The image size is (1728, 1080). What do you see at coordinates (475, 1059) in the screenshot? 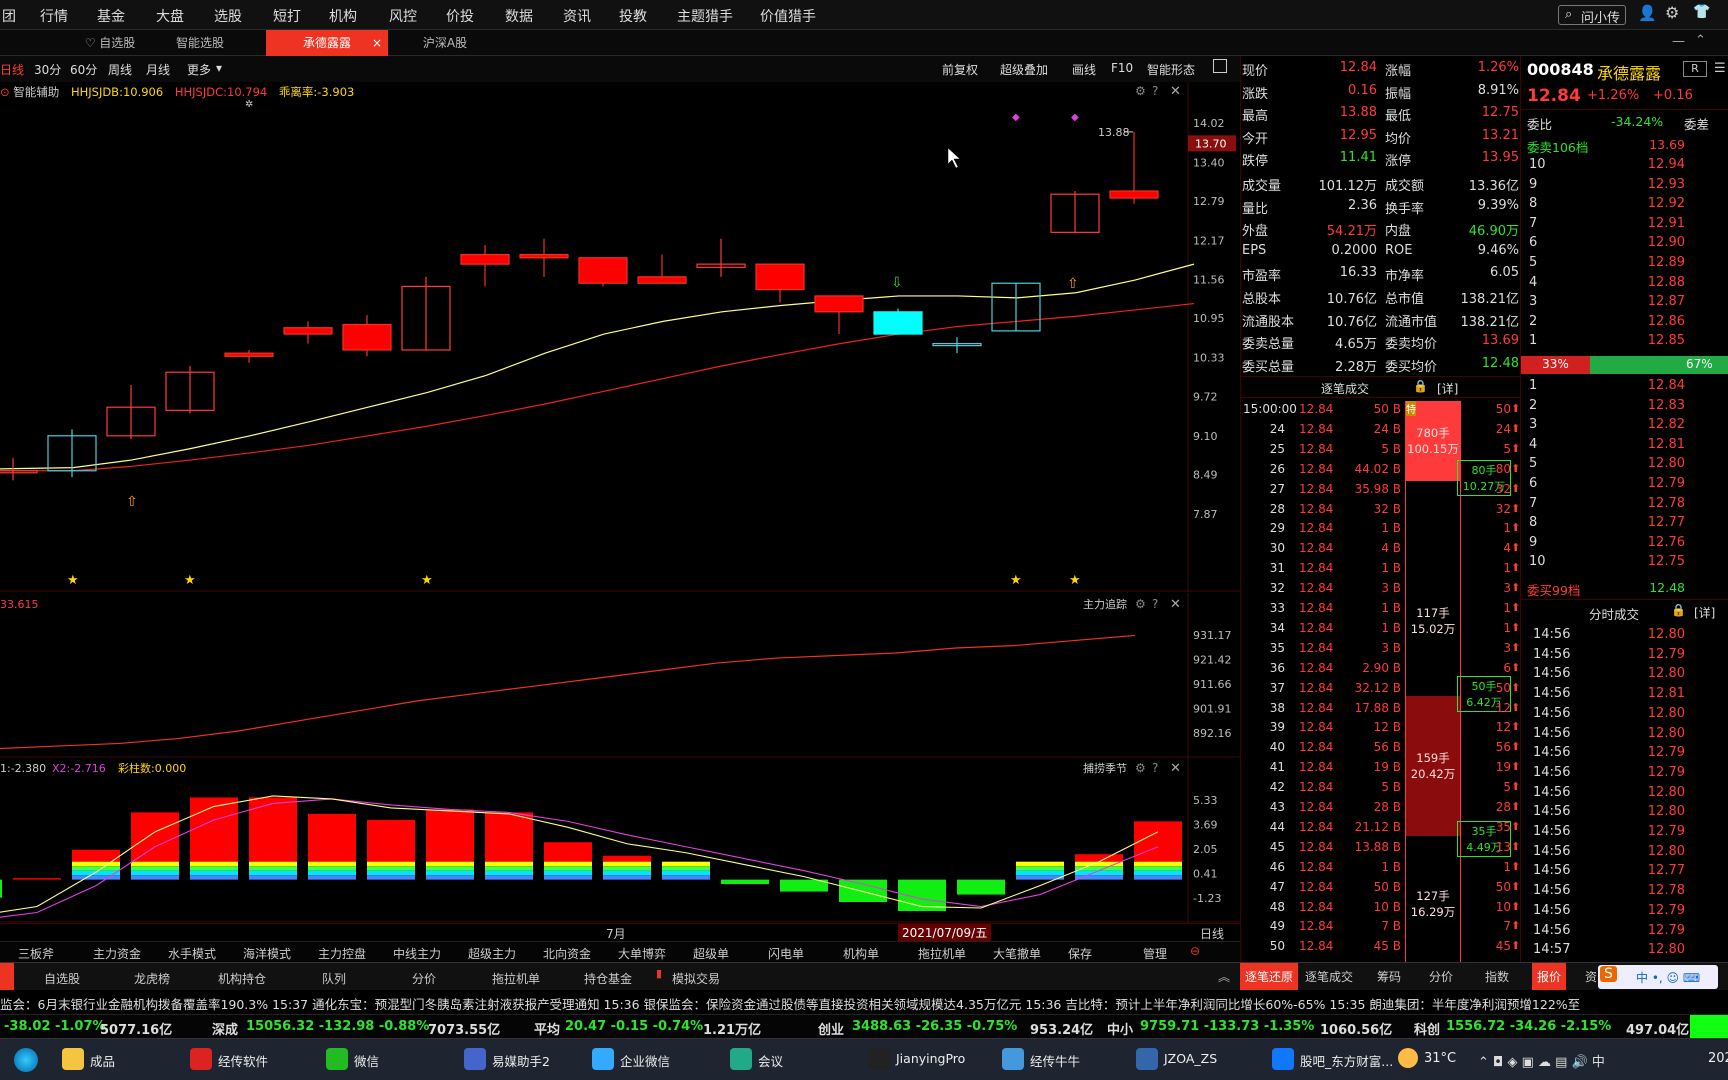
I see `media-helper-icon` at bounding box center [475, 1059].